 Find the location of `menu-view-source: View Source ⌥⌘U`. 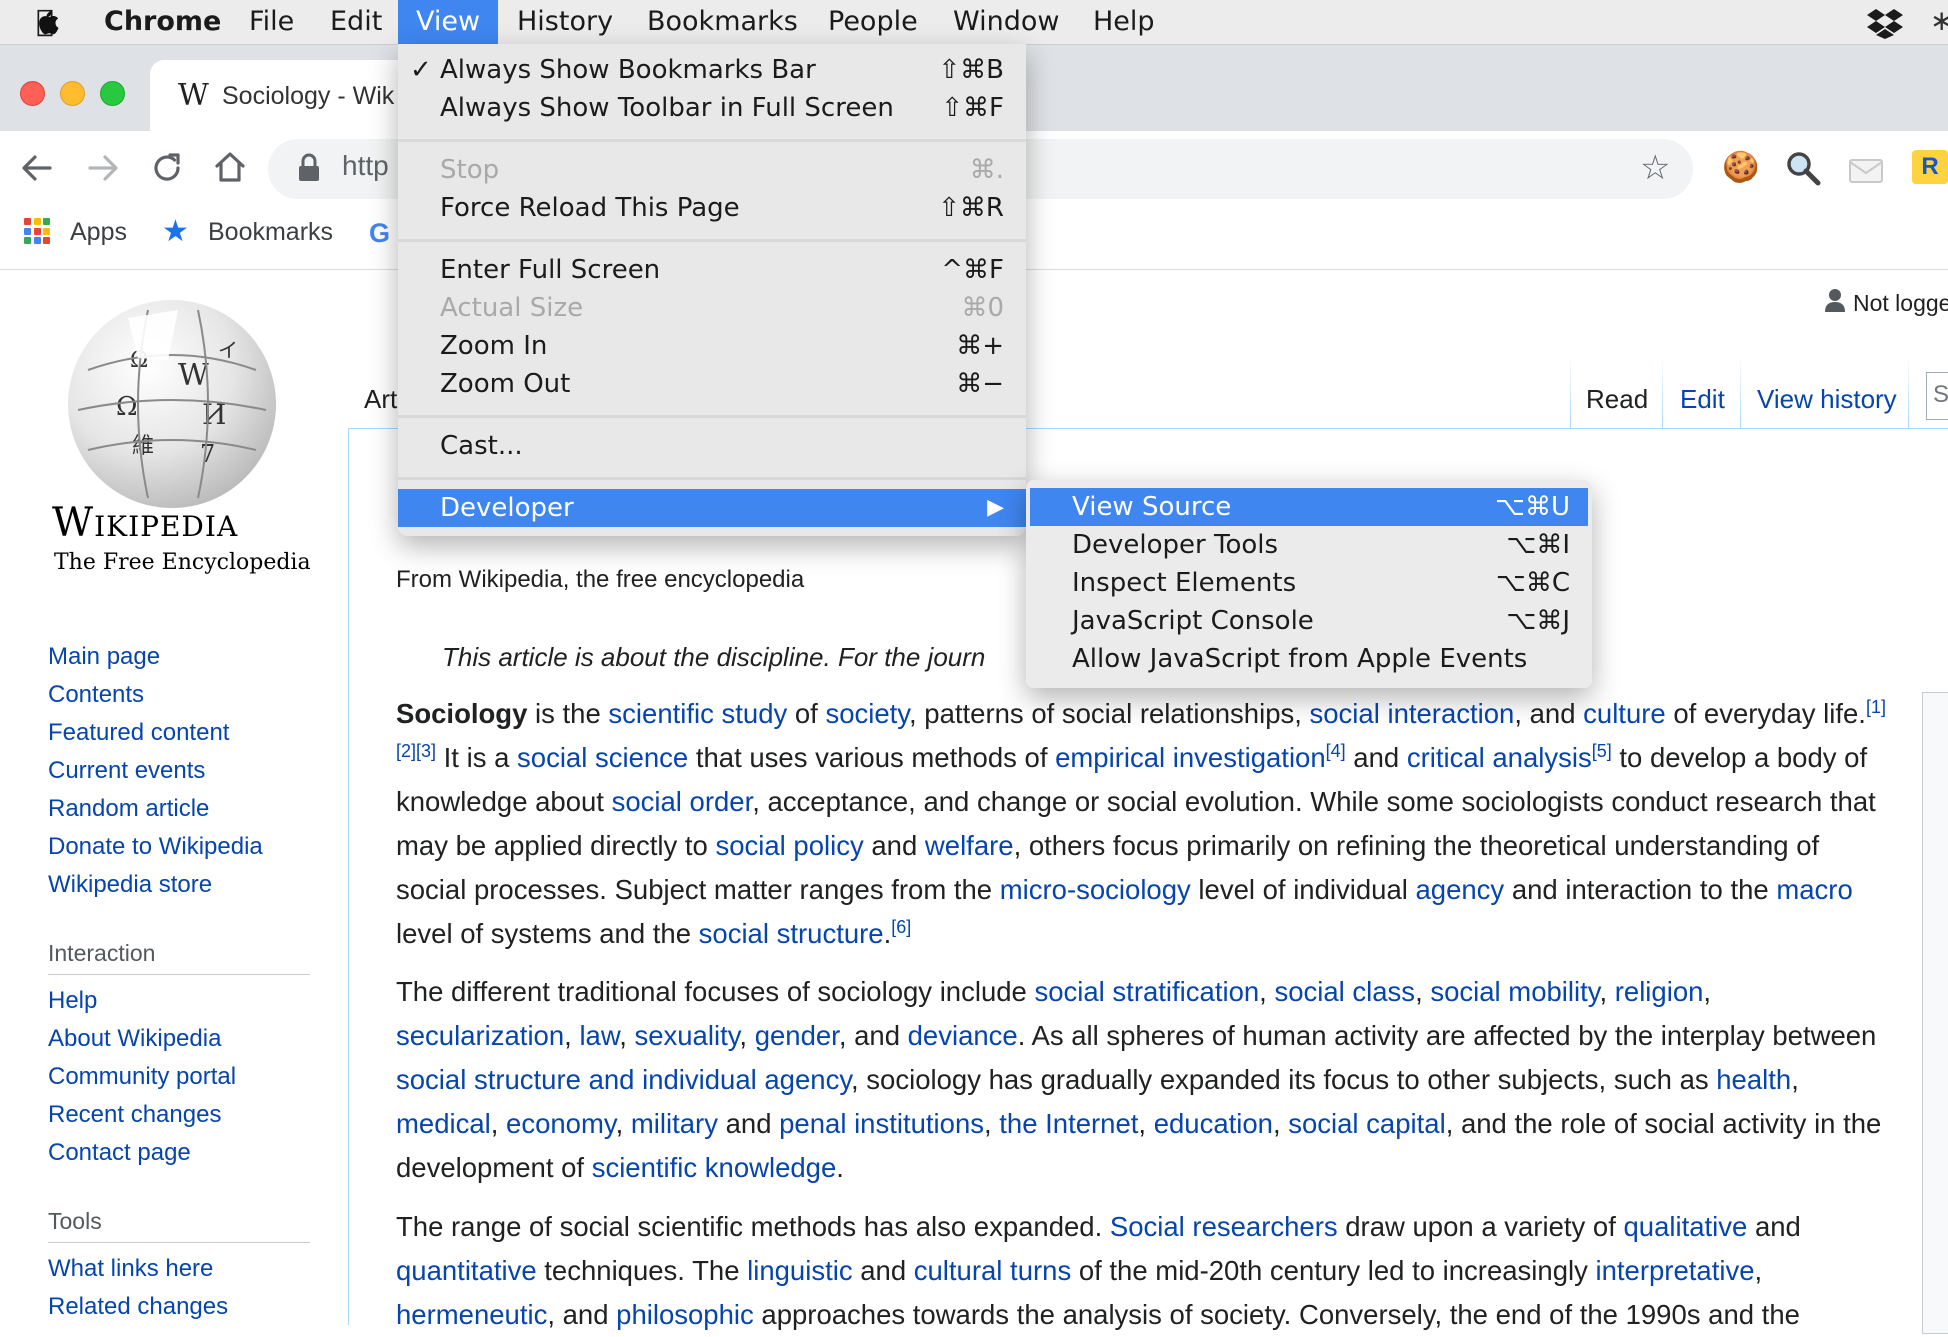

menu-view-source: View Source ⌥⌘U is located at coordinates (1309, 507).